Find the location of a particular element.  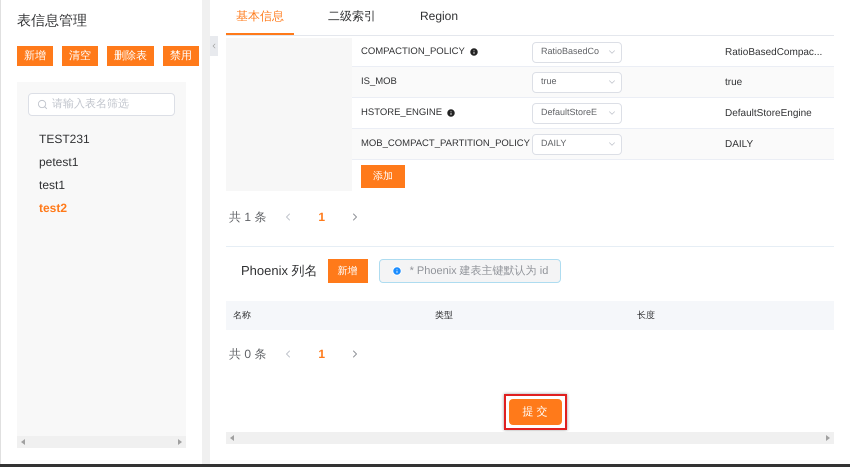

value-select: DAILY is located at coordinates (577, 144).